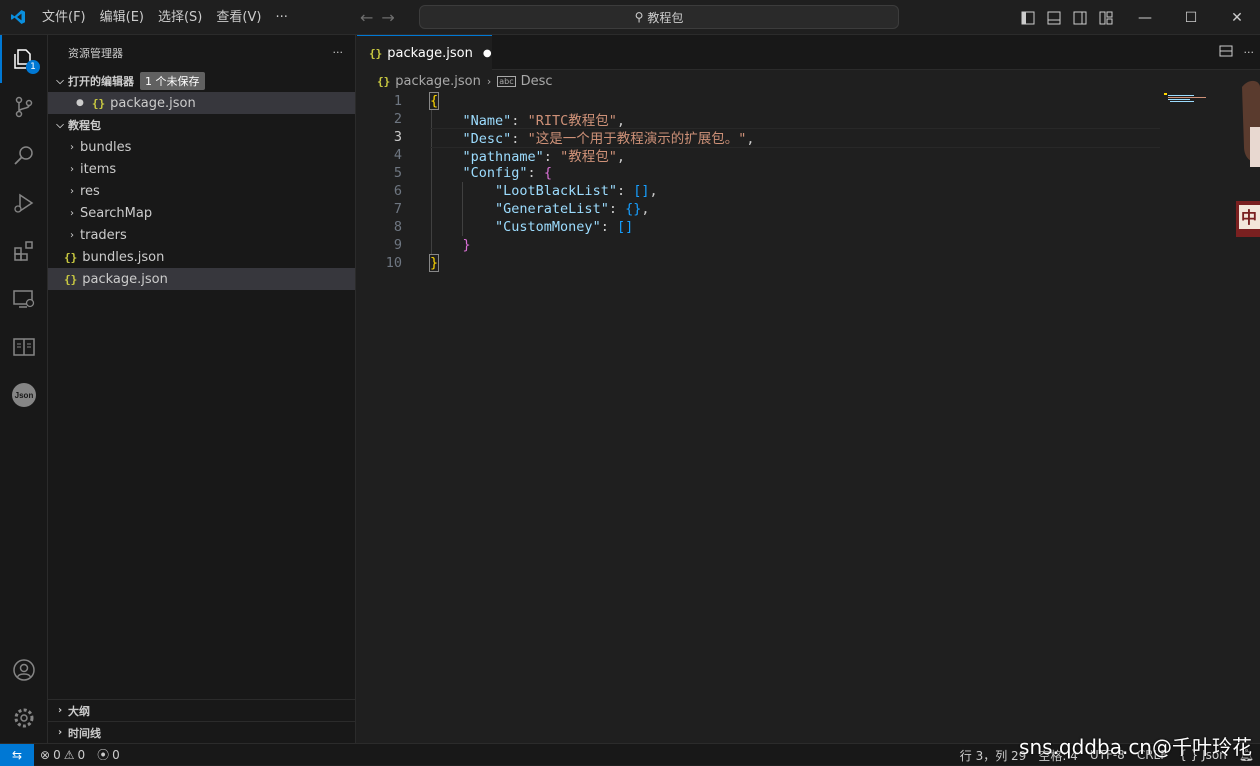 The width and height of the screenshot is (1260, 766). I want to click on brace: {}, so click(633, 209).